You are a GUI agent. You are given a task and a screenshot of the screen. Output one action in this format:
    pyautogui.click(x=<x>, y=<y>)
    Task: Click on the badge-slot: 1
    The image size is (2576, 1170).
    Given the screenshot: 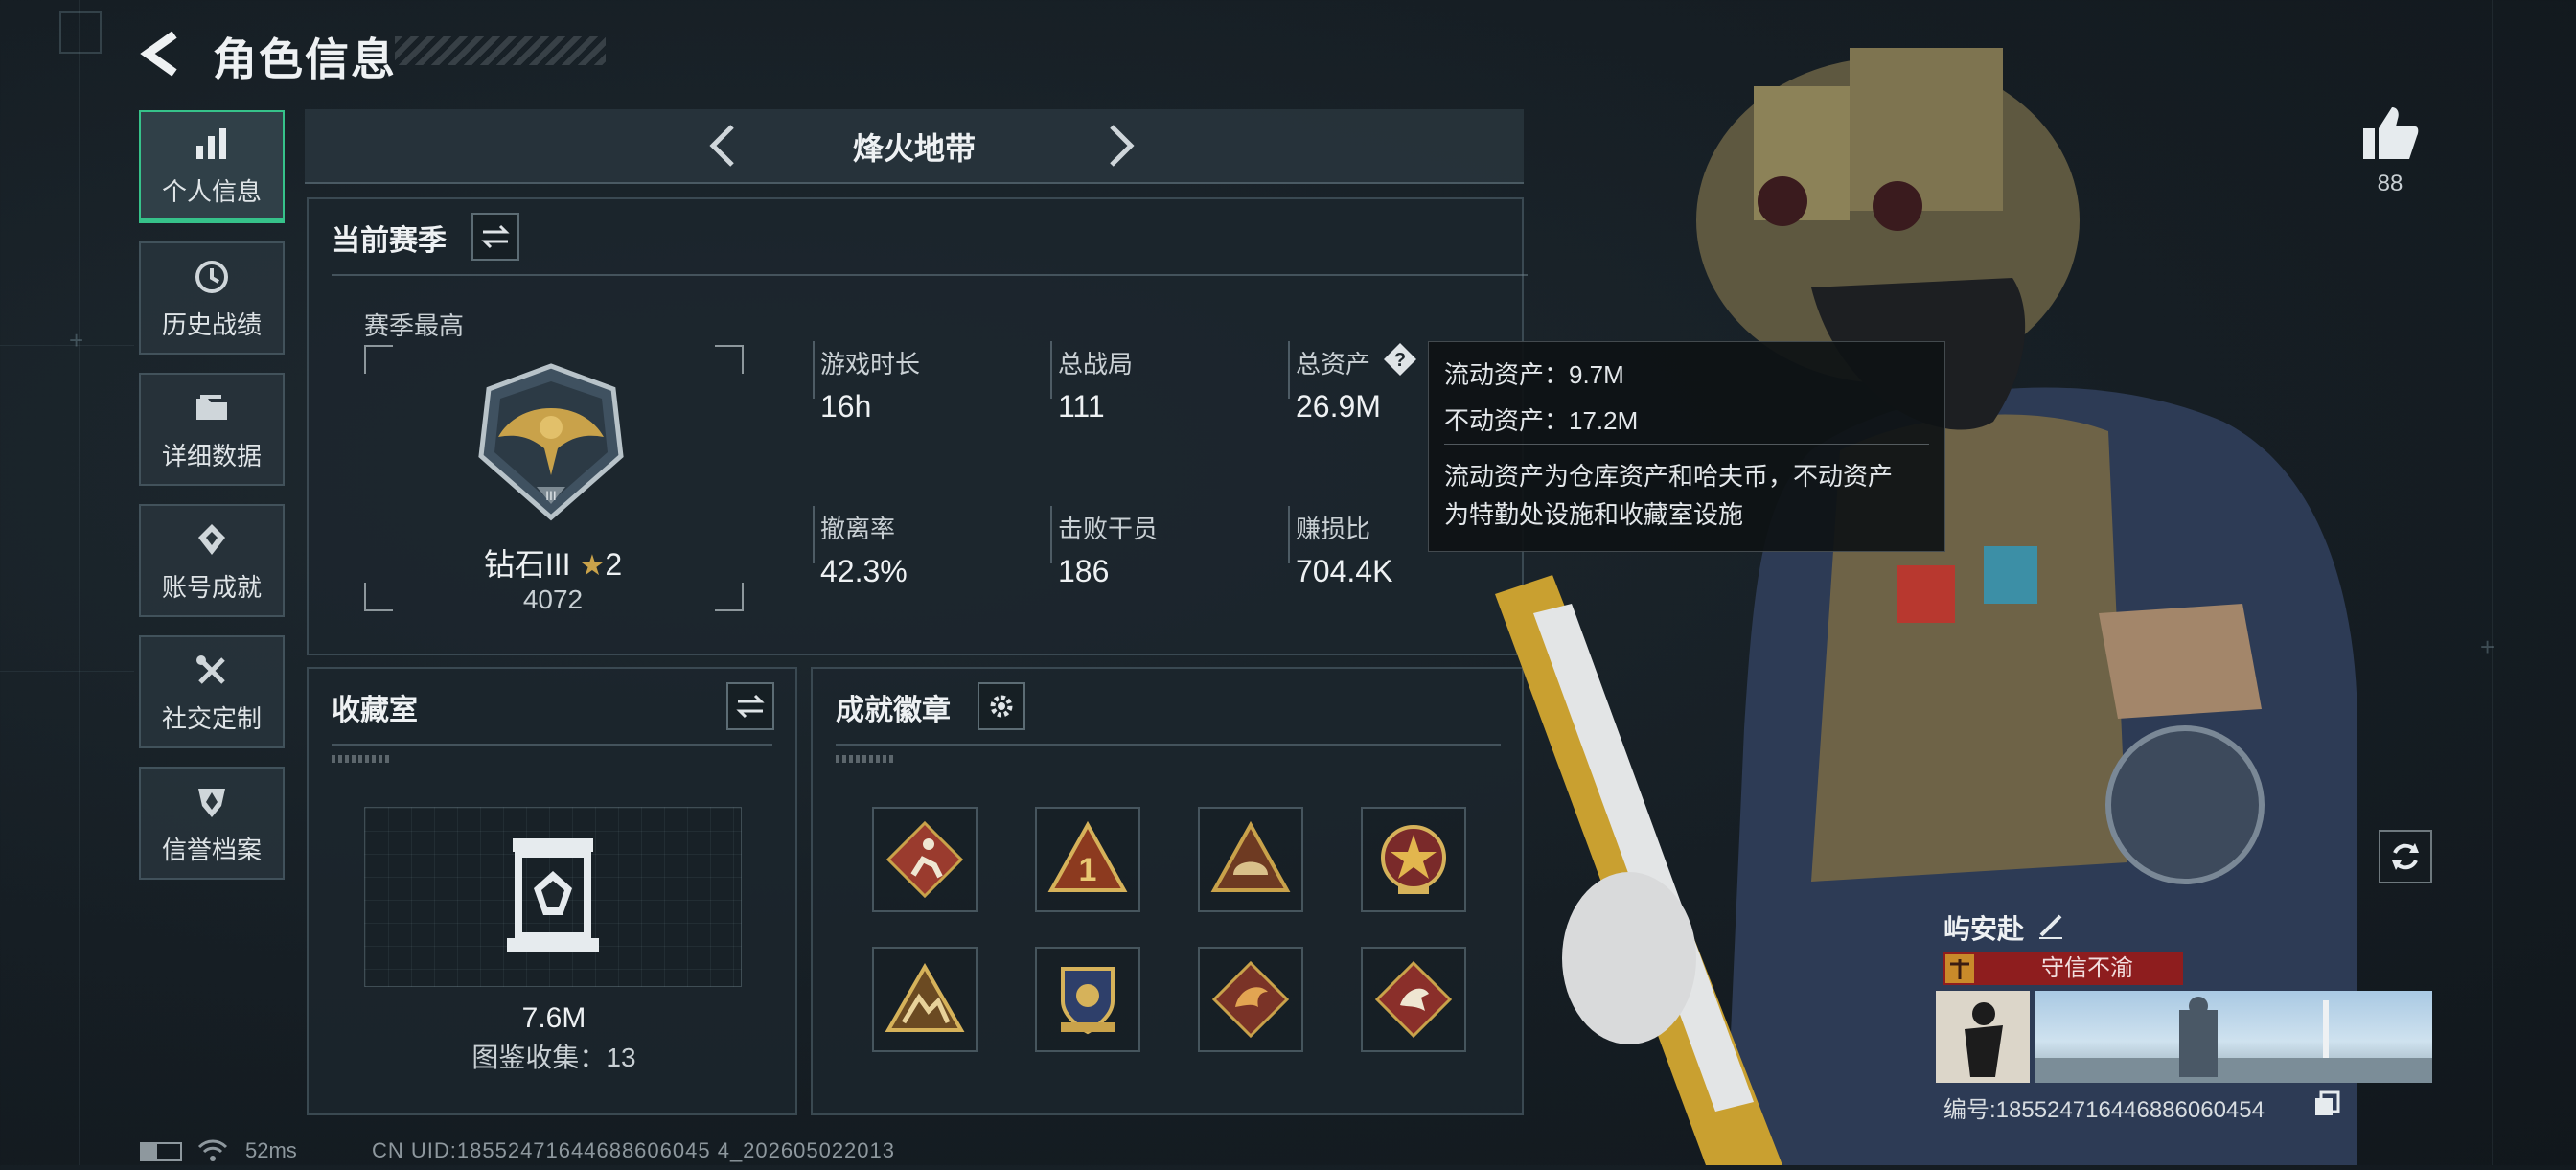 What is the action you would take?
    pyautogui.click(x=1087, y=860)
    